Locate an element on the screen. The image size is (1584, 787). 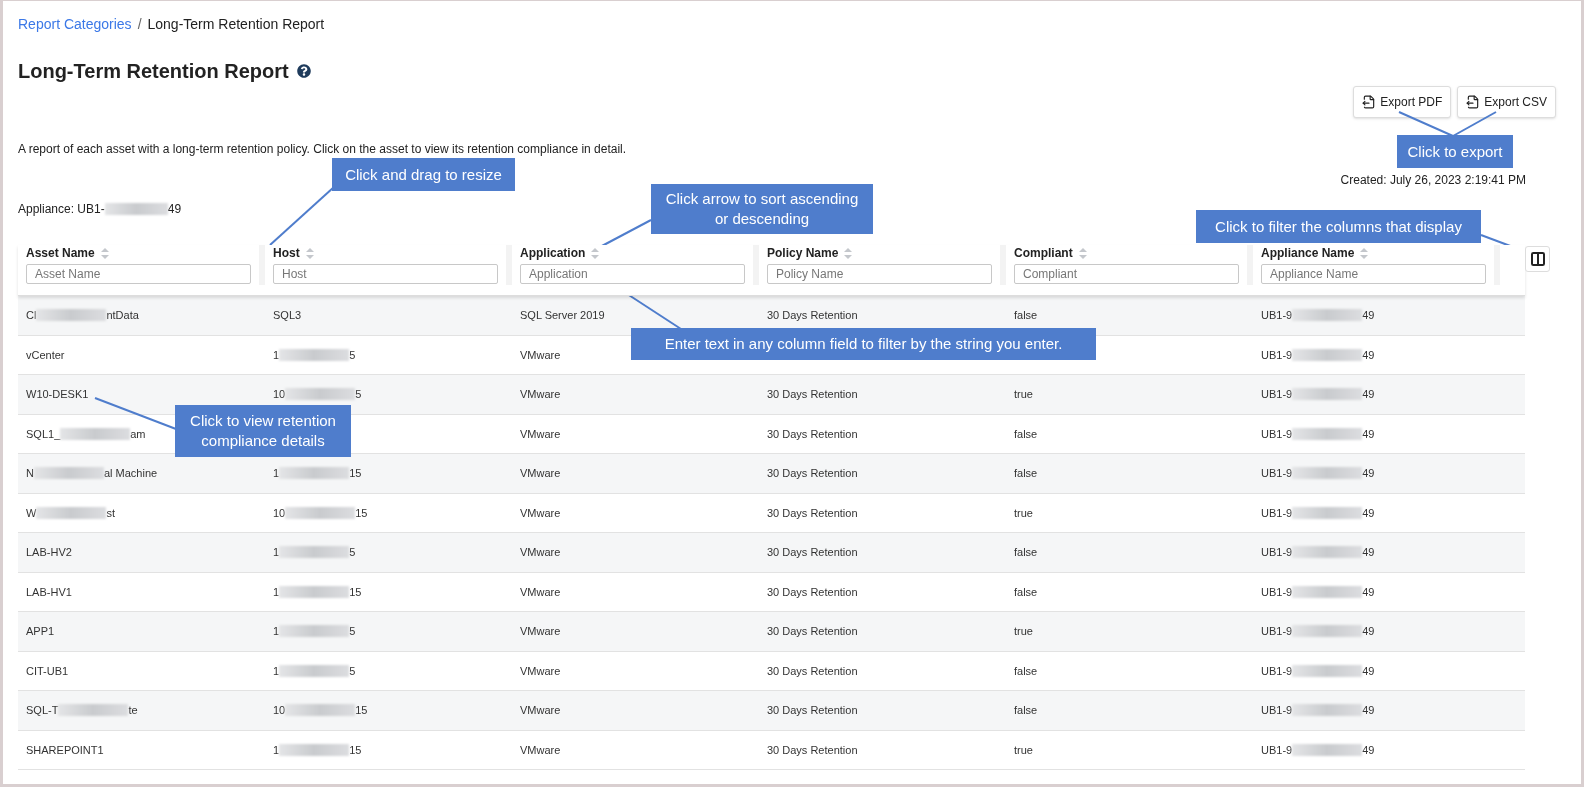
asset-name-link: SHAREPOINT1 is located at coordinates (65, 749).